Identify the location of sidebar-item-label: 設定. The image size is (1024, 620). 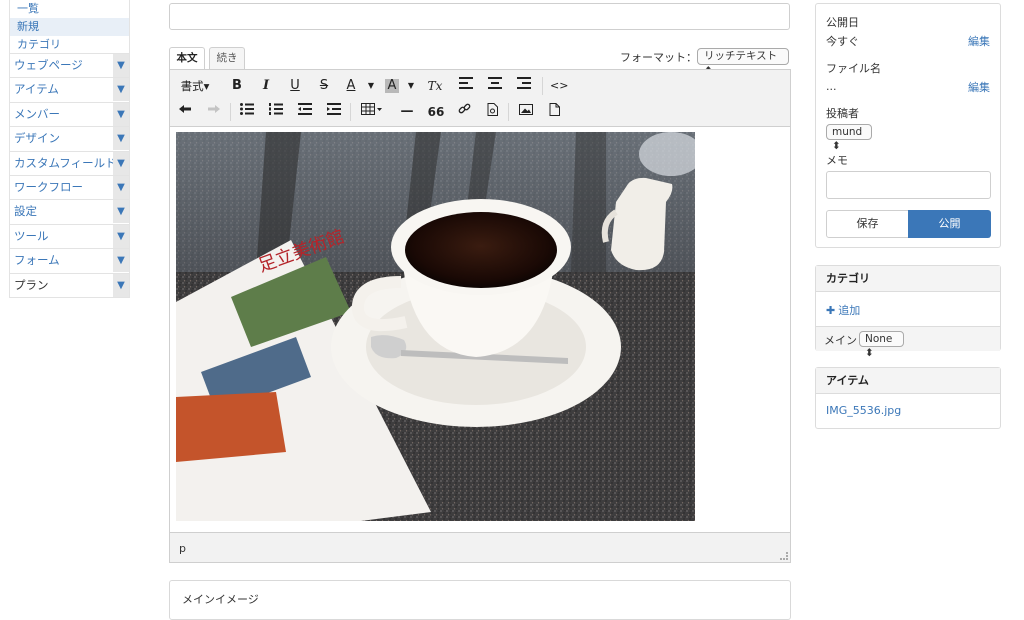
(25, 211).